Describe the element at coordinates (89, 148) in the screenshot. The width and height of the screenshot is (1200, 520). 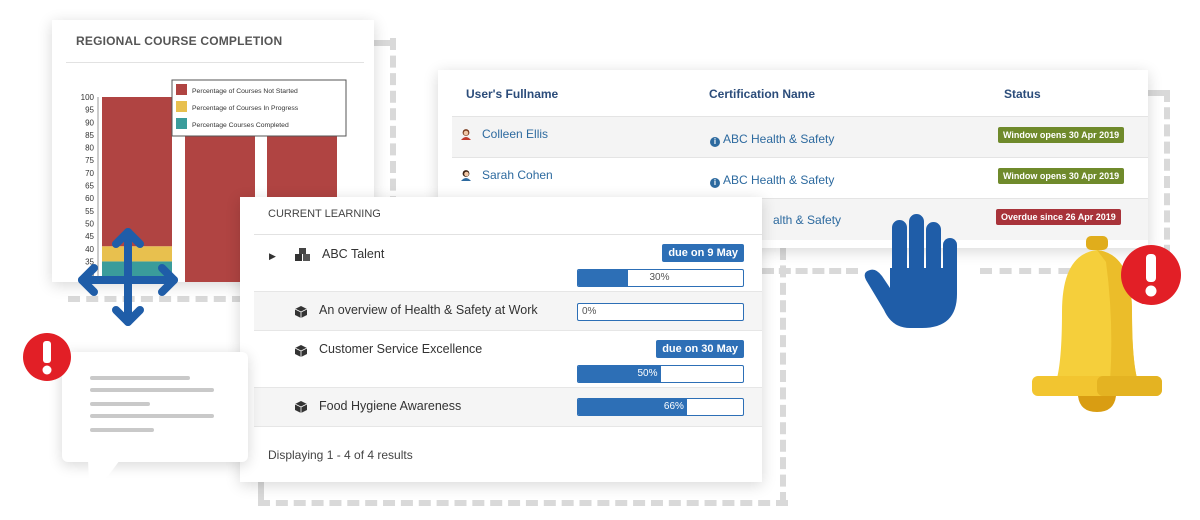
I see `y-tick-label: 80` at that location.